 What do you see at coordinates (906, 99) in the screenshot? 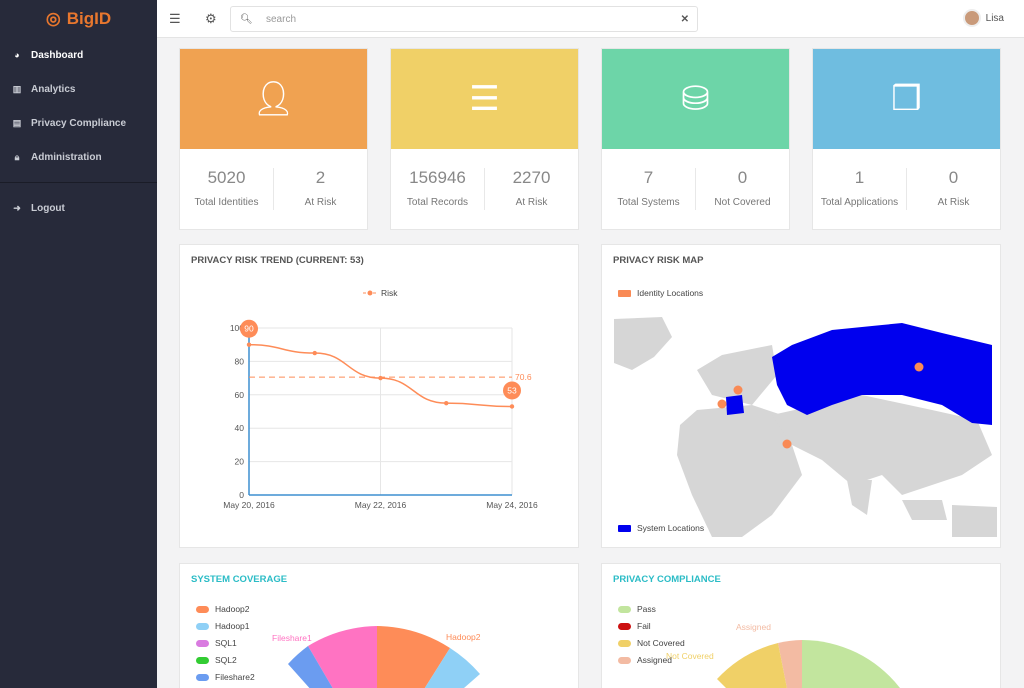
I see `cubes-icon: ❒` at bounding box center [906, 99].